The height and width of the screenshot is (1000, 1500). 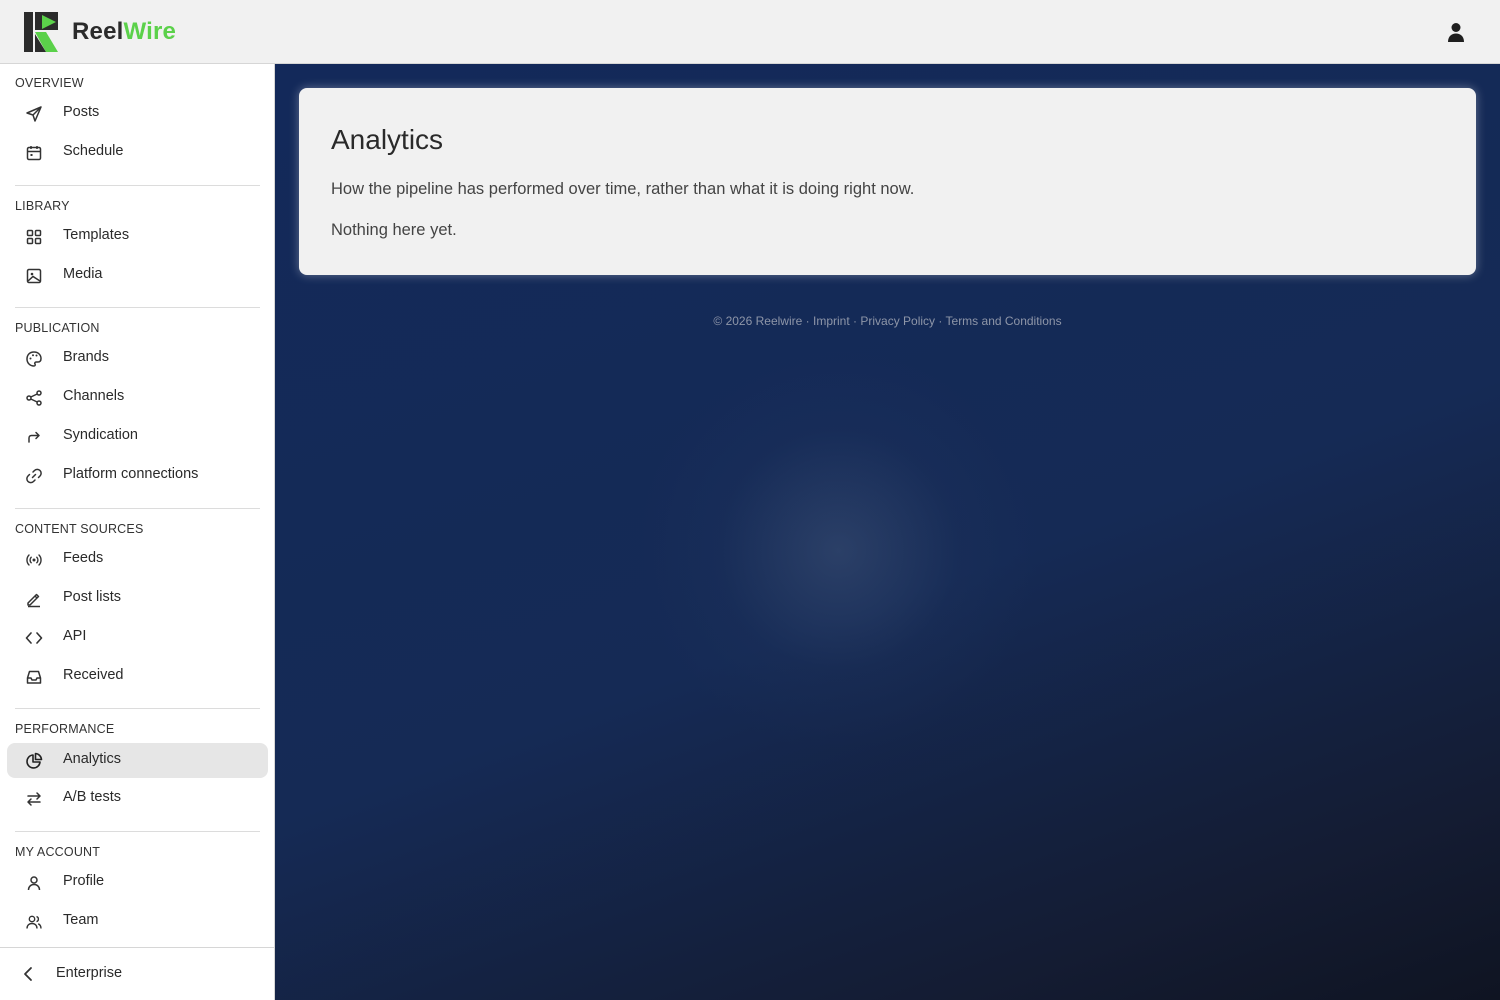 What do you see at coordinates (137, 275) in the screenshot?
I see `sidebar-item-media: Media` at bounding box center [137, 275].